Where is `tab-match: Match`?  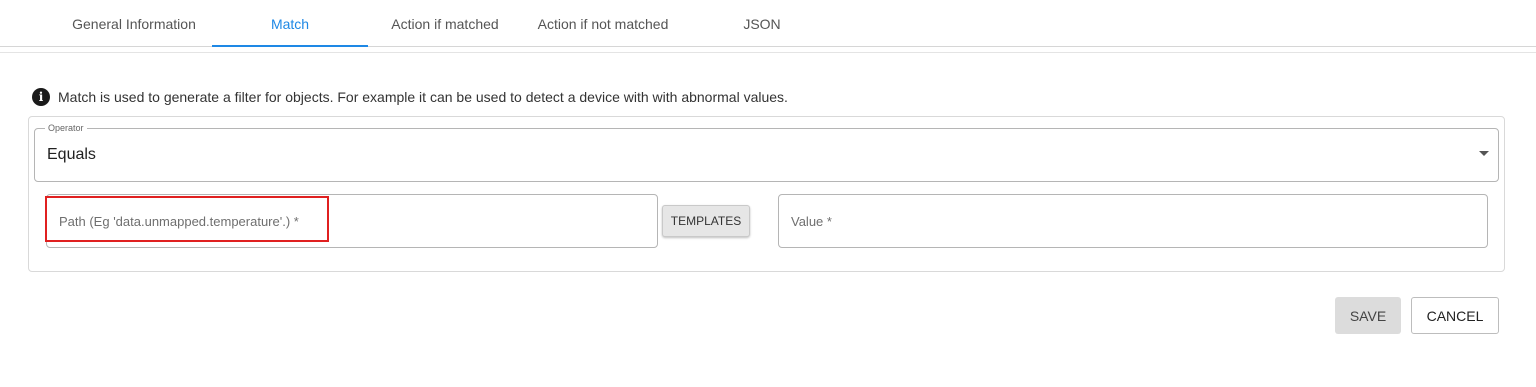
tab-match: Match is located at coordinates (290, 23).